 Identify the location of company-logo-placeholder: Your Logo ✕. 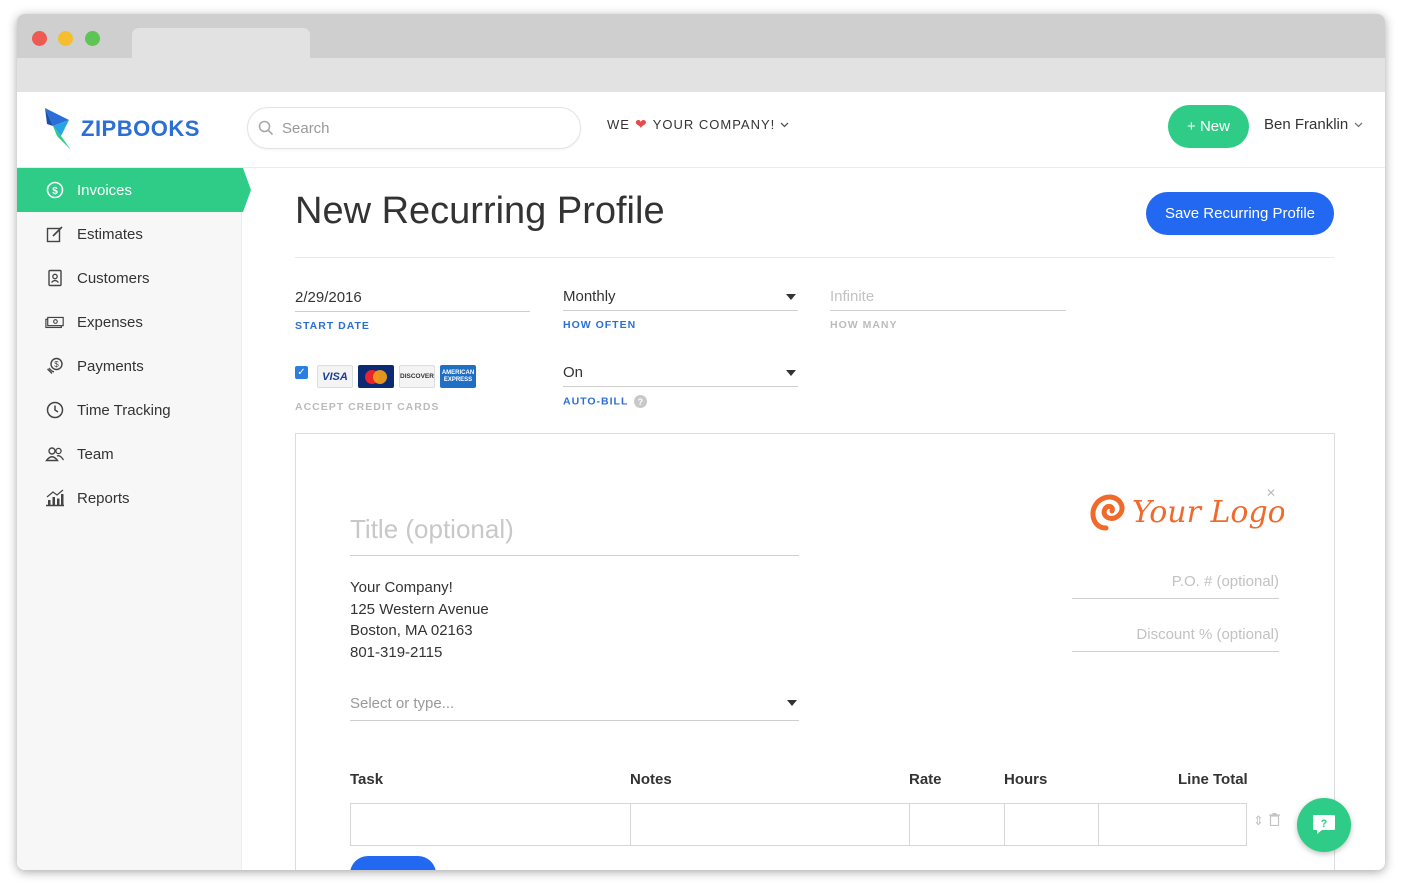
(1185, 512).